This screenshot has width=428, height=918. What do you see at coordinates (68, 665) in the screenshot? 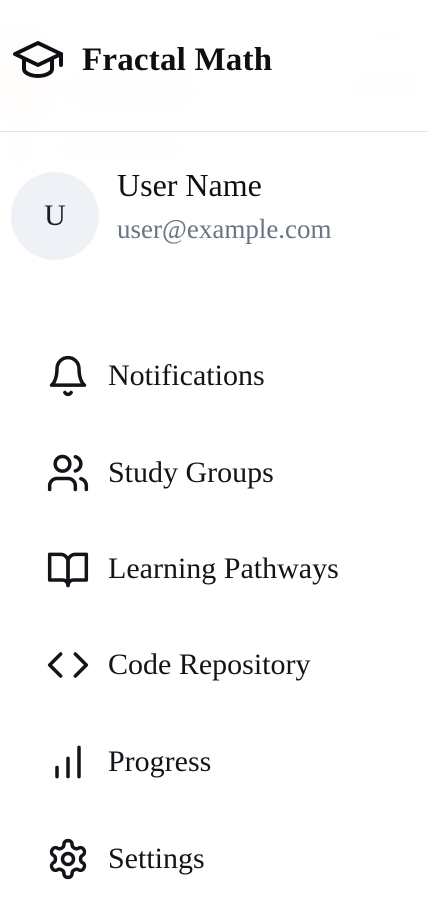
I see `code-icon` at bounding box center [68, 665].